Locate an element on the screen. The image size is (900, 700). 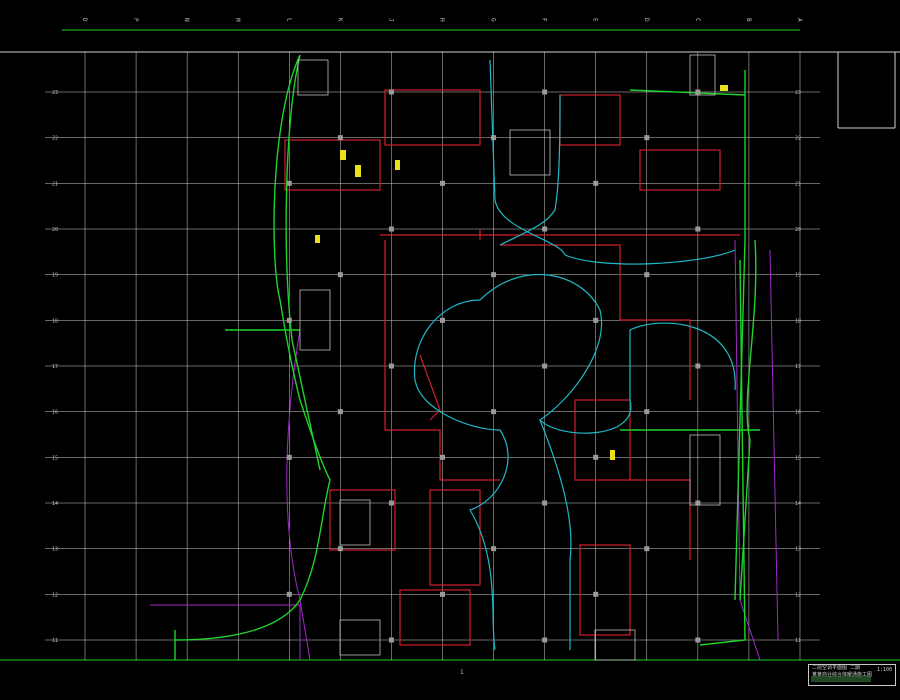
row-label-right-11: 12 is located at coordinates (798, 595).